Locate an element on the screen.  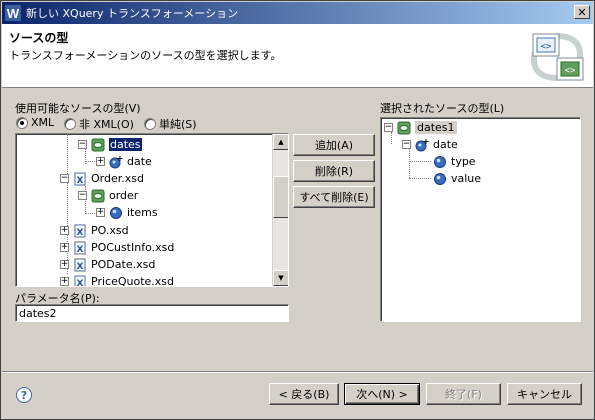
tree-item-label: Order.xsd is located at coordinates (117, 178).